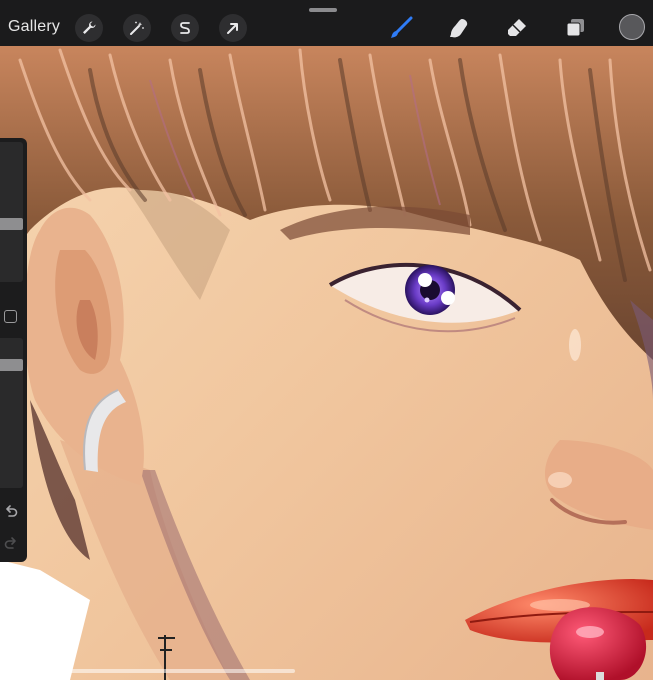 Image resolution: width=653 pixels, height=680 pixels. I want to click on brush-size-slider-thumb, so click(11, 224).